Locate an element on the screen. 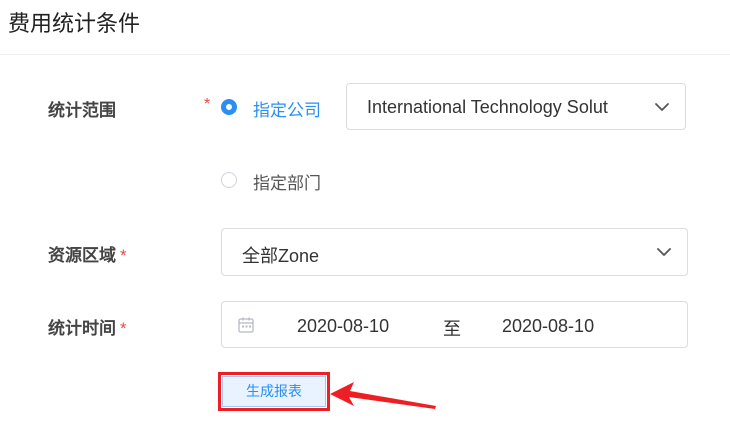  radio-department-label: 指定部门 is located at coordinates (287, 181).